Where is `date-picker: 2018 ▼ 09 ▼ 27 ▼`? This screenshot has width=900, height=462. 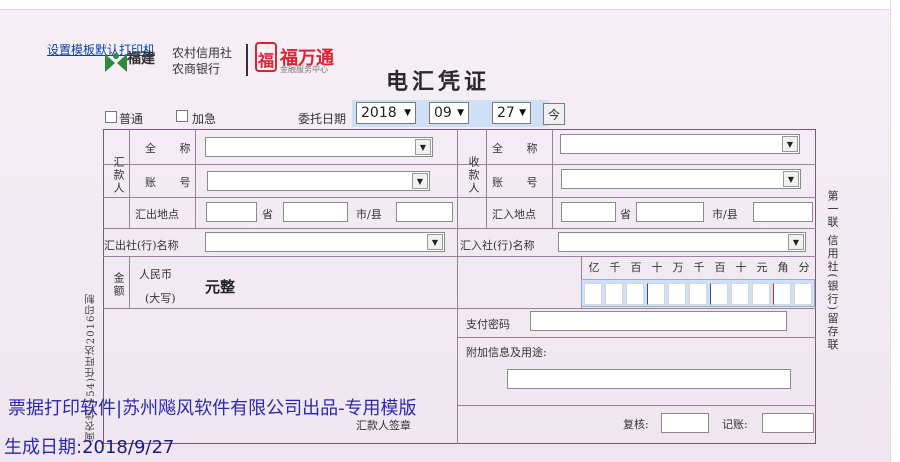
date-picker: 2018 ▼ 09 ▼ 27 ▼ is located at coordinates (450, 113).